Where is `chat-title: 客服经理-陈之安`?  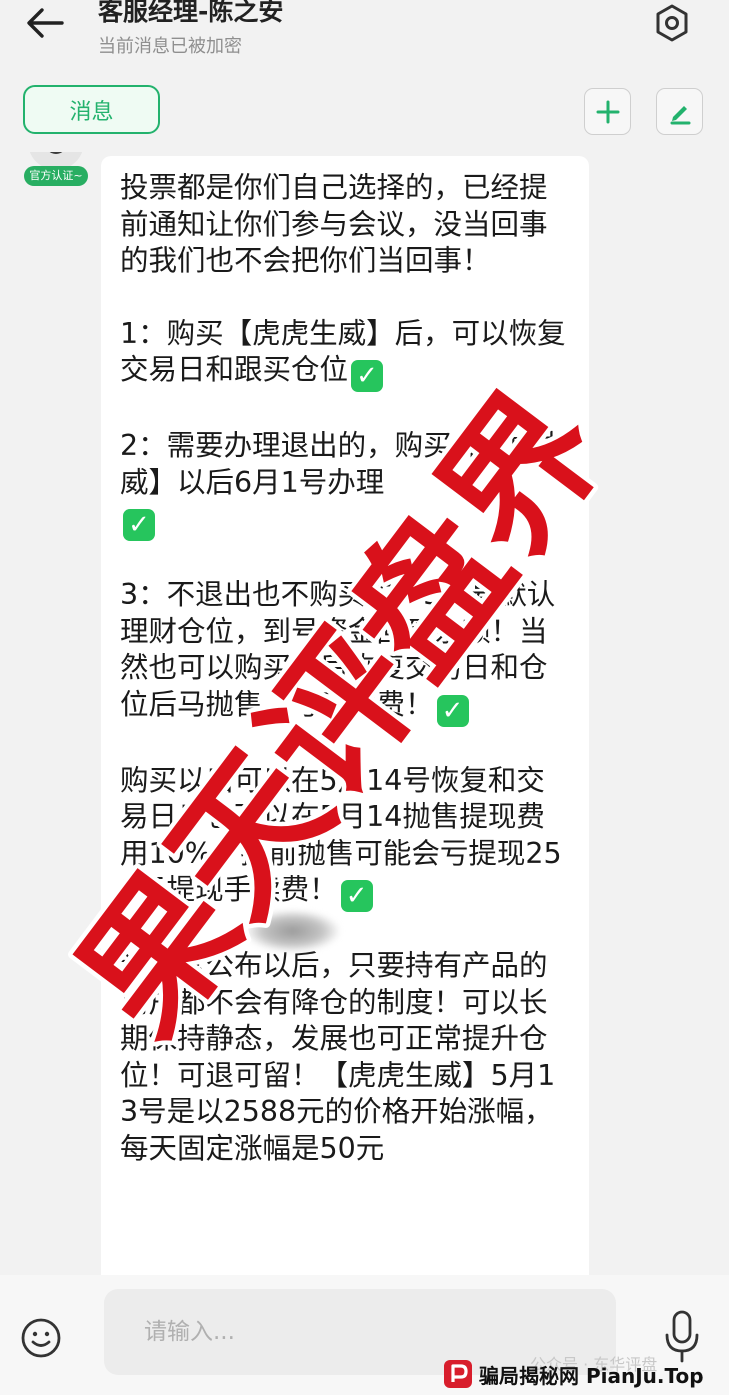 chat-title: 客服经理-陈之安 is located at coordinates (191, 13).